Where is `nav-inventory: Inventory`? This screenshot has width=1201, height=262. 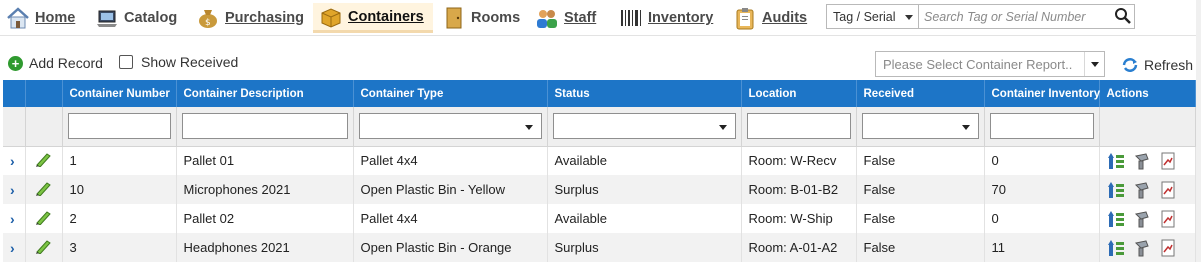 nav-inventory: Inventory is located at coordinates (666, 18).